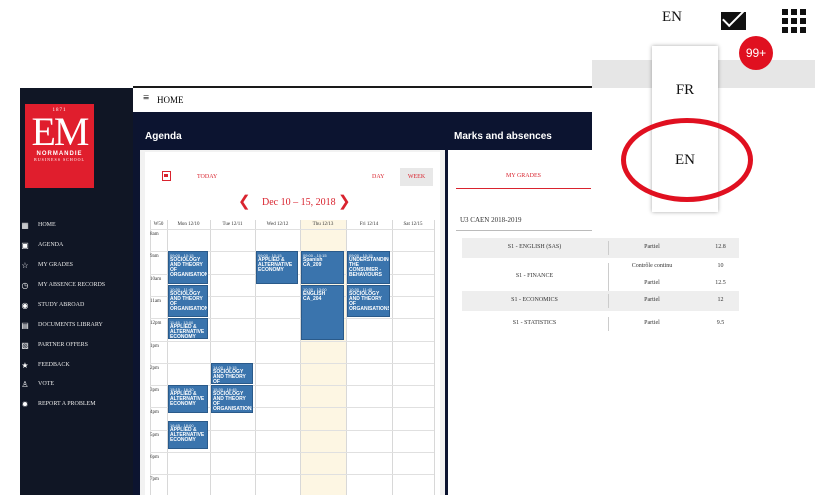 This screenshot has height=495, width=815. What do you see at coordinates (600, 248) in the screenshot?
I see `grade-row: S1 - ENGLISH (SAS) Partiel 12.8` at bounding box center [600, 248].